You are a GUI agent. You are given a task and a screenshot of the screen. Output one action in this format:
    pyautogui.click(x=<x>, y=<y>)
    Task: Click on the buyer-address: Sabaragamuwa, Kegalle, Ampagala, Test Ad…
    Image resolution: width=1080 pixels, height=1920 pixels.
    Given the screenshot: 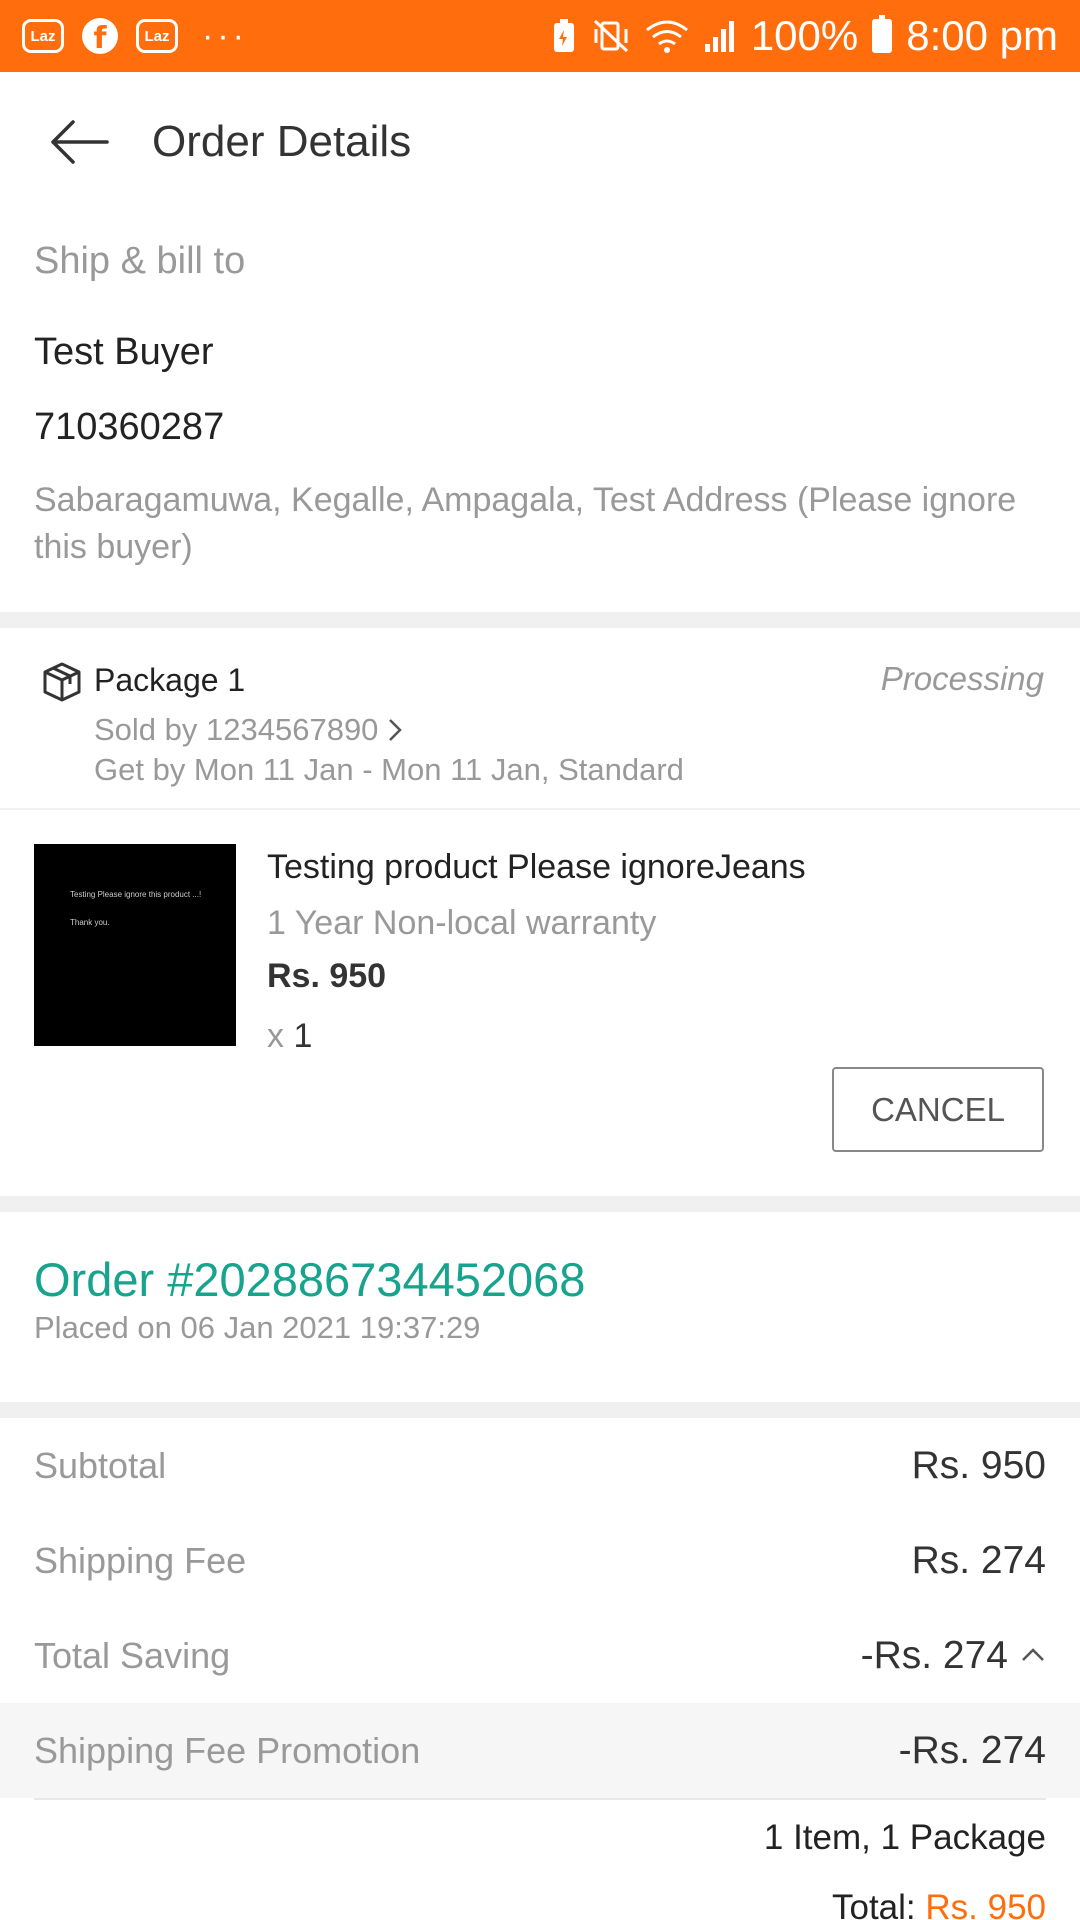 What is the action you would take?
    pyautogui.click(x=525, y=523)
    